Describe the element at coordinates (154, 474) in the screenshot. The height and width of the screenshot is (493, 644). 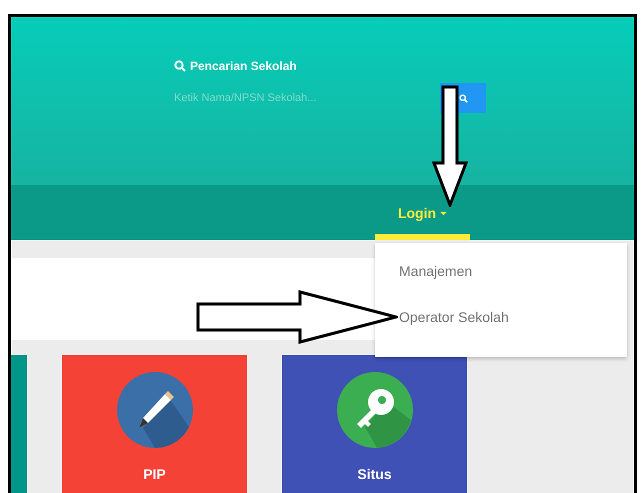
I see `tile-title: PIP` at that location.